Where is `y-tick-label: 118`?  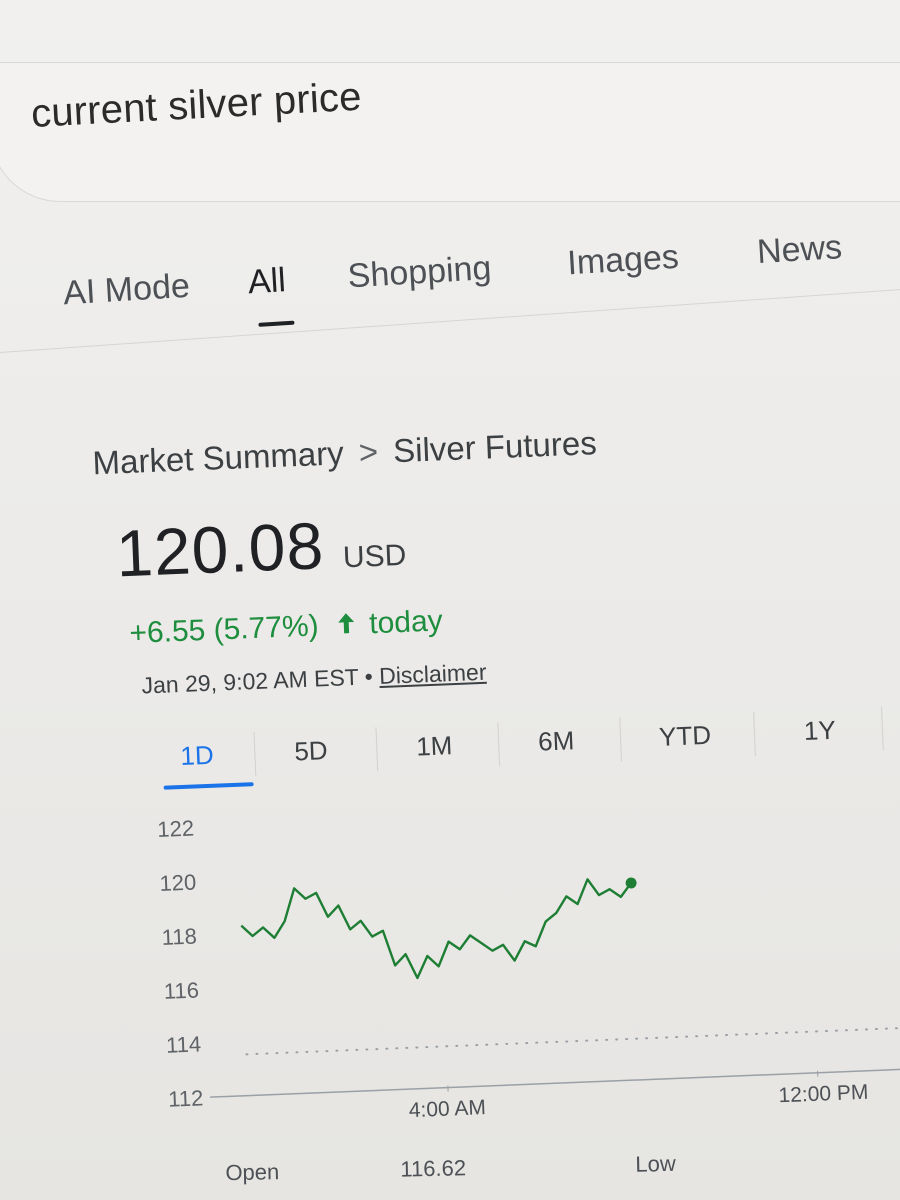
y-tick-label: 118 is located at coordinates (179, 937).